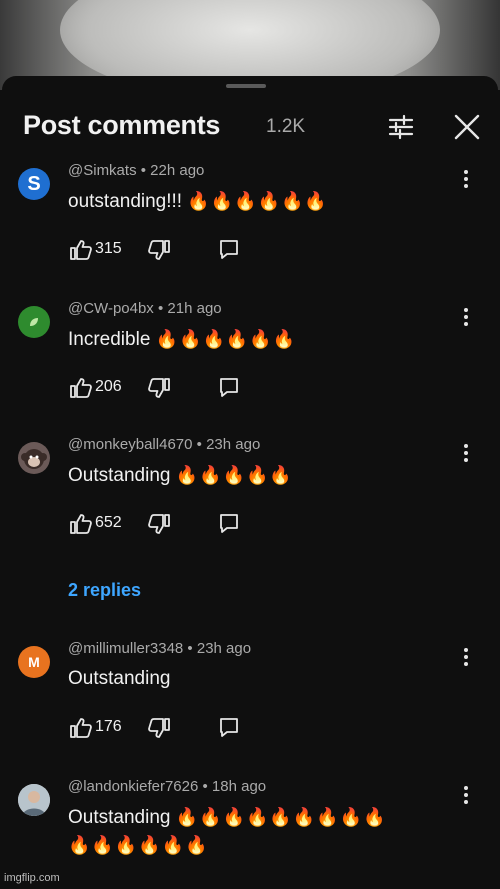 The width and height of the screenshot is (500, 889). I want to click on comment-time: 21h ago, so click(194, 308).